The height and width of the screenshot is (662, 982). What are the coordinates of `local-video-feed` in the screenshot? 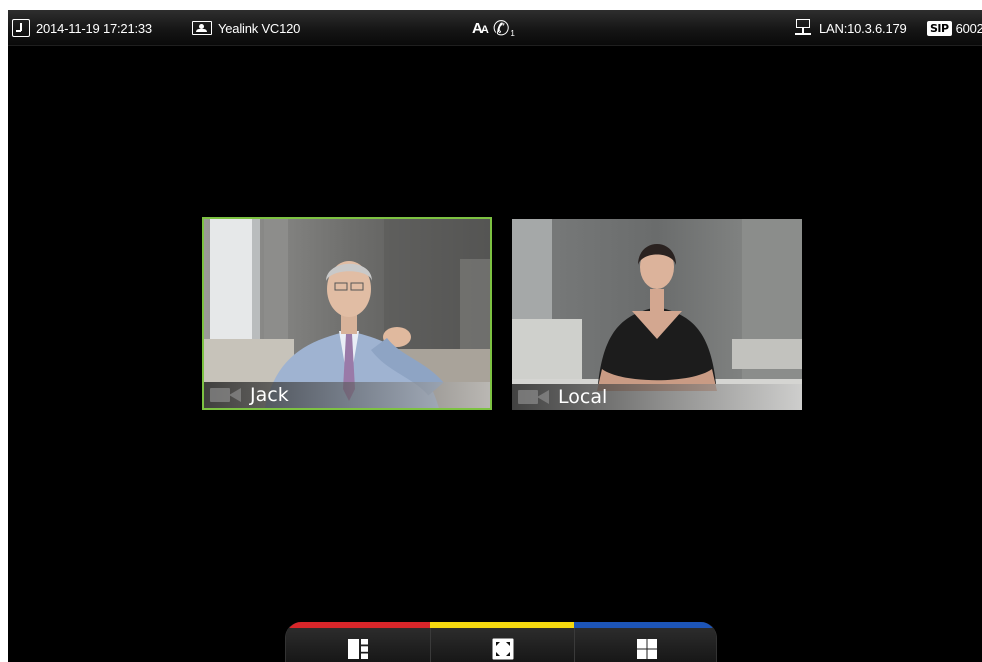 It's located at (657, 314).